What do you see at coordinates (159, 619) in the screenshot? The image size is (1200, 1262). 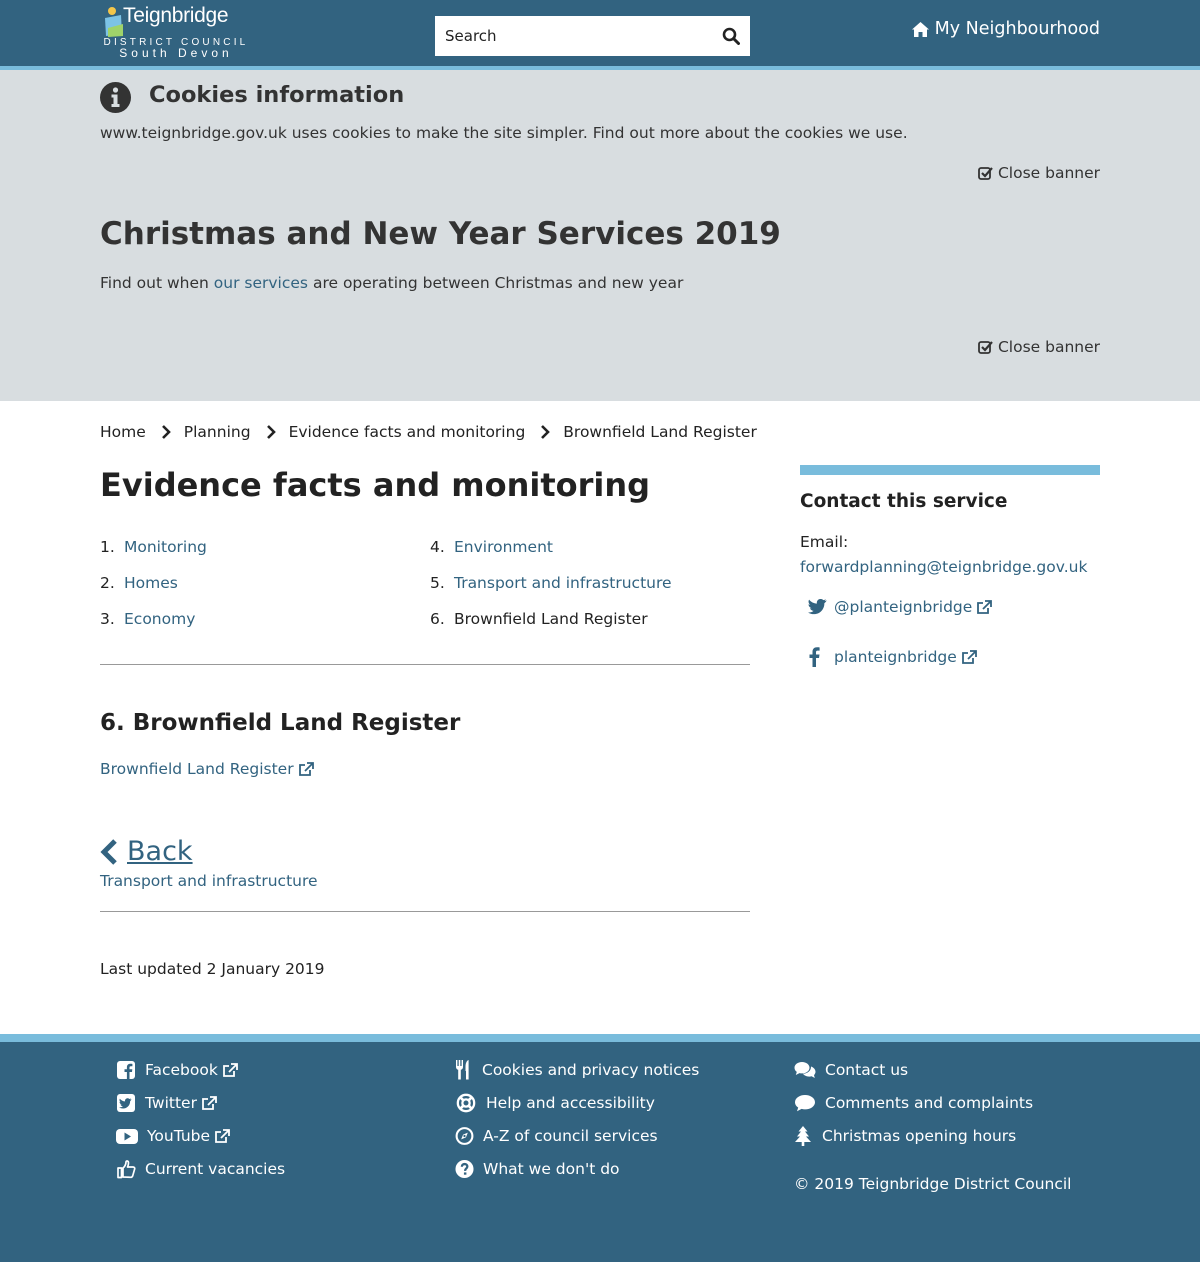 I see `contents-link-economy: Economy` at bounding box center [159, 619].